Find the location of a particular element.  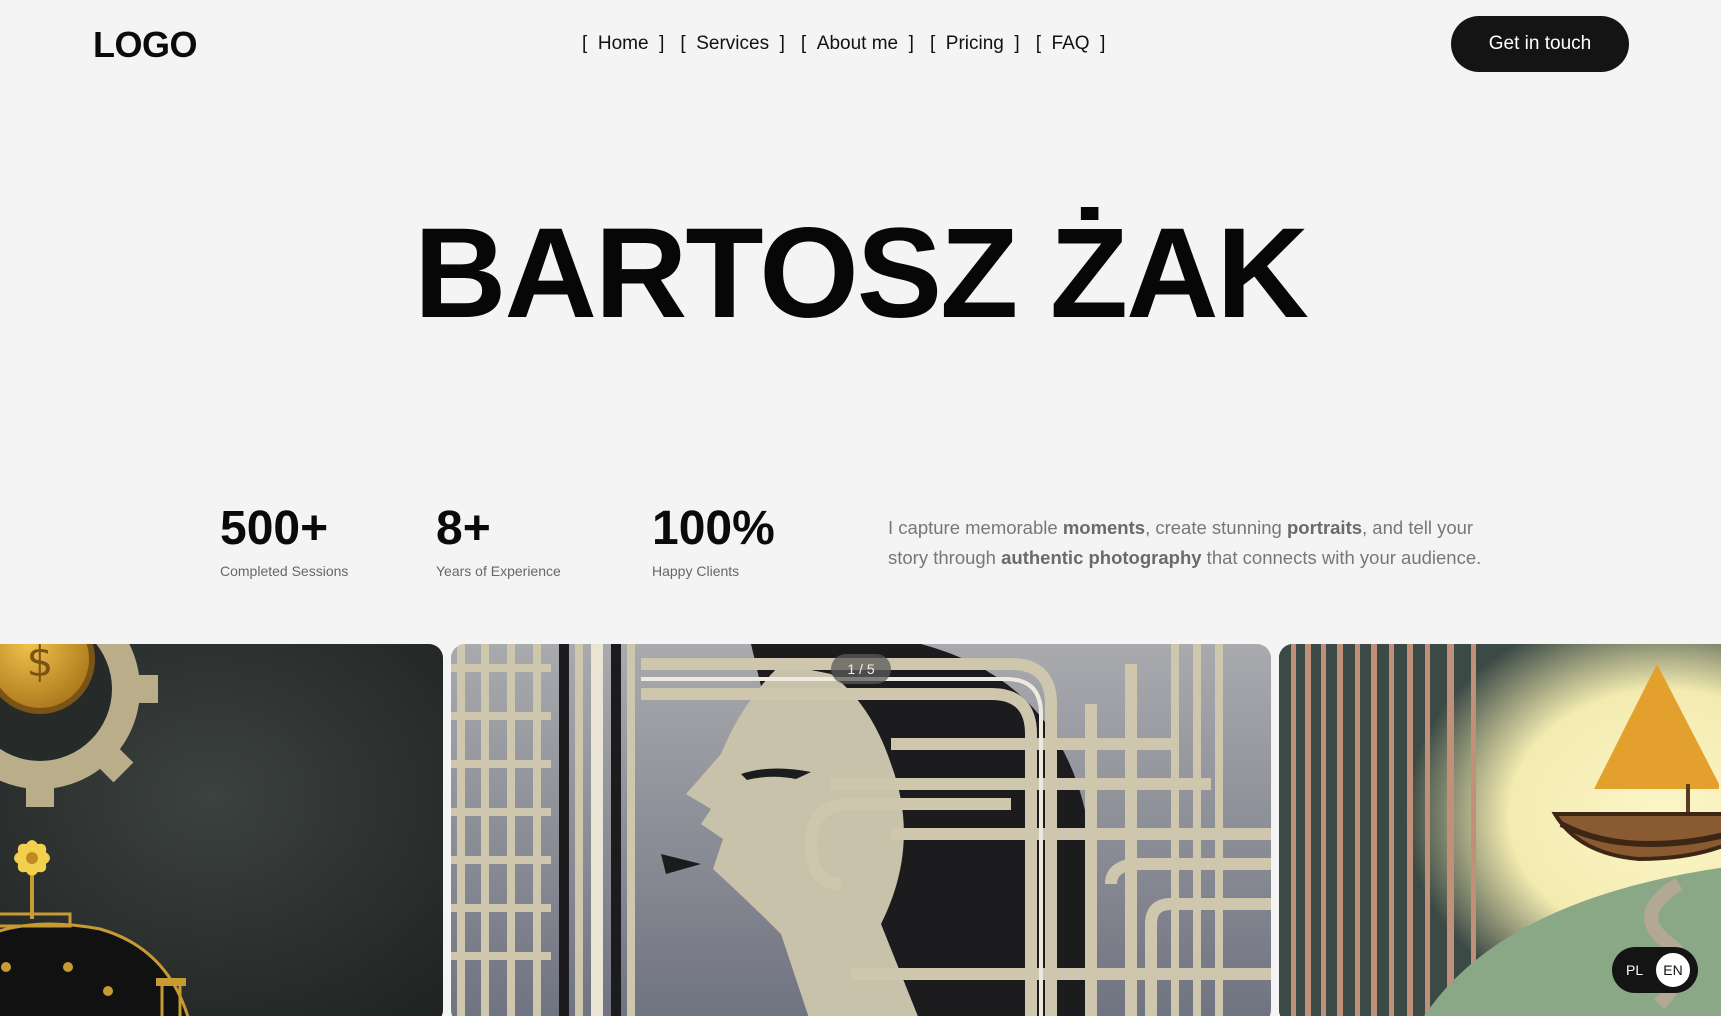

nav-item-label: Home is located at coordinates (623, 43).